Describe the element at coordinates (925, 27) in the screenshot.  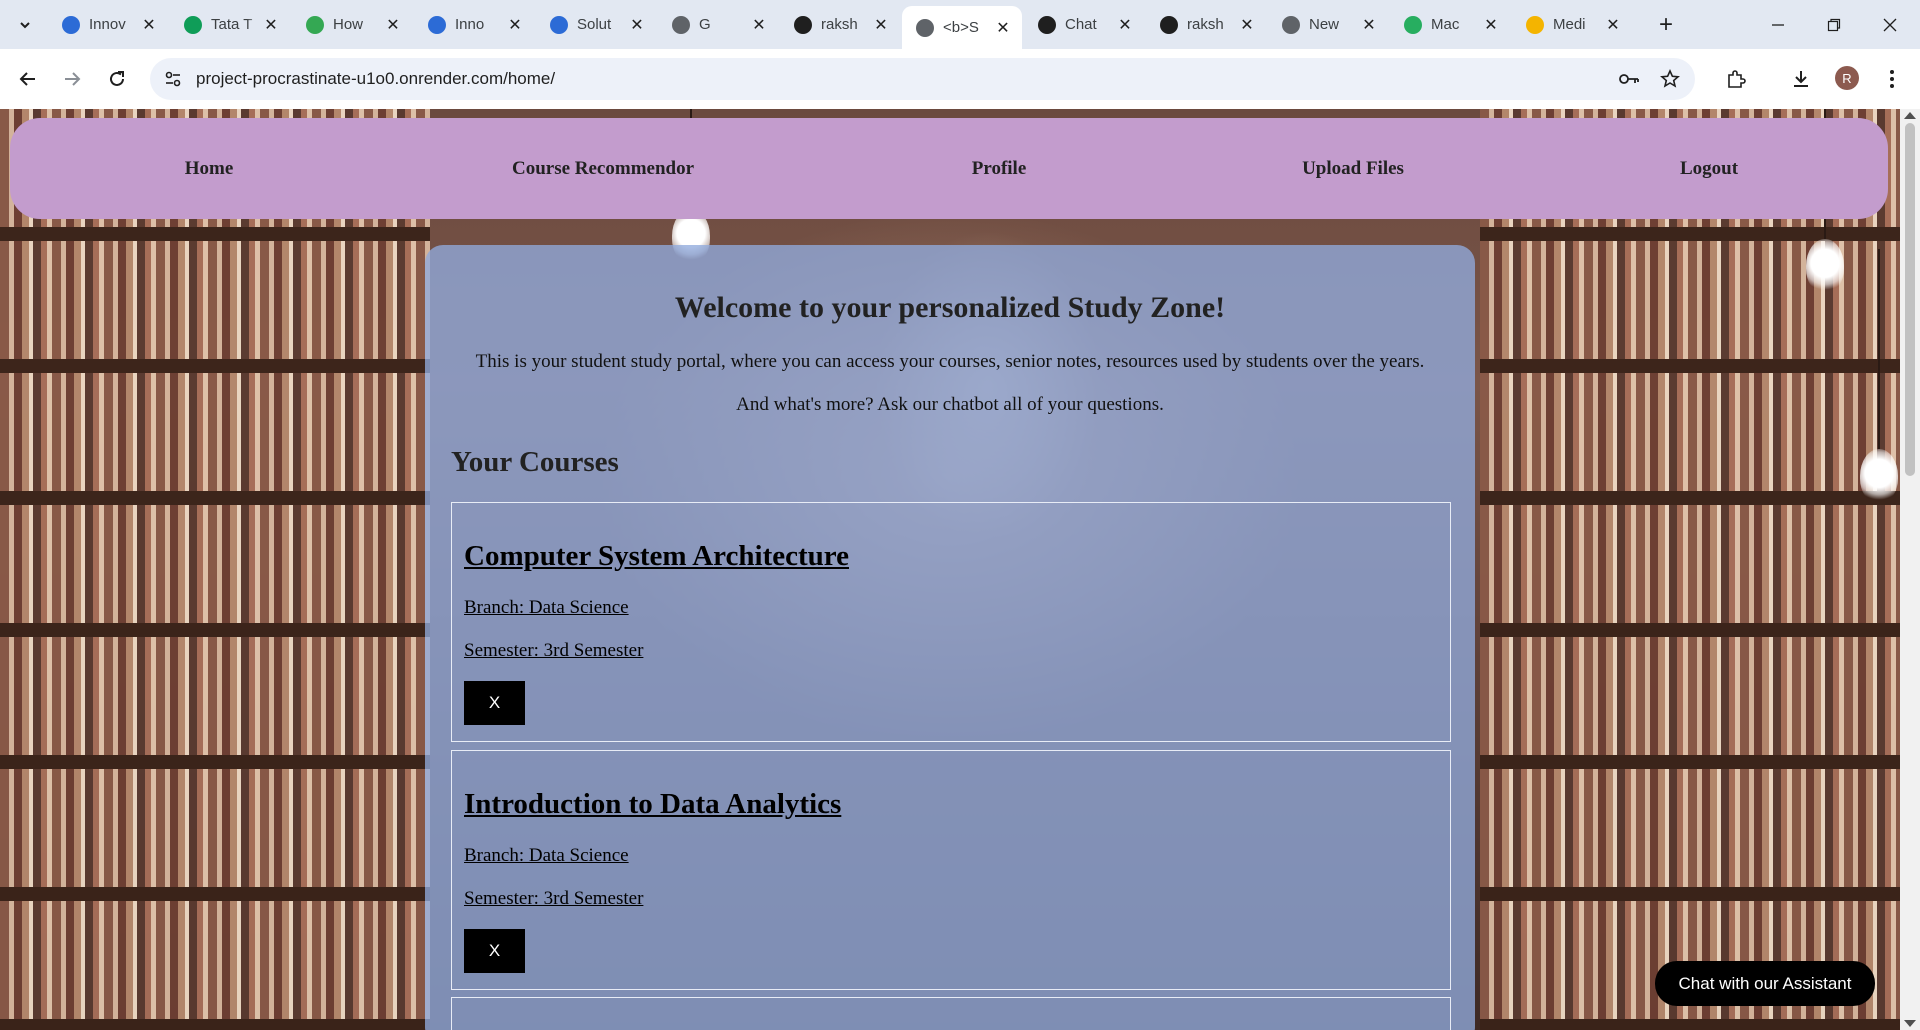
I see `globe-icon` at that location.